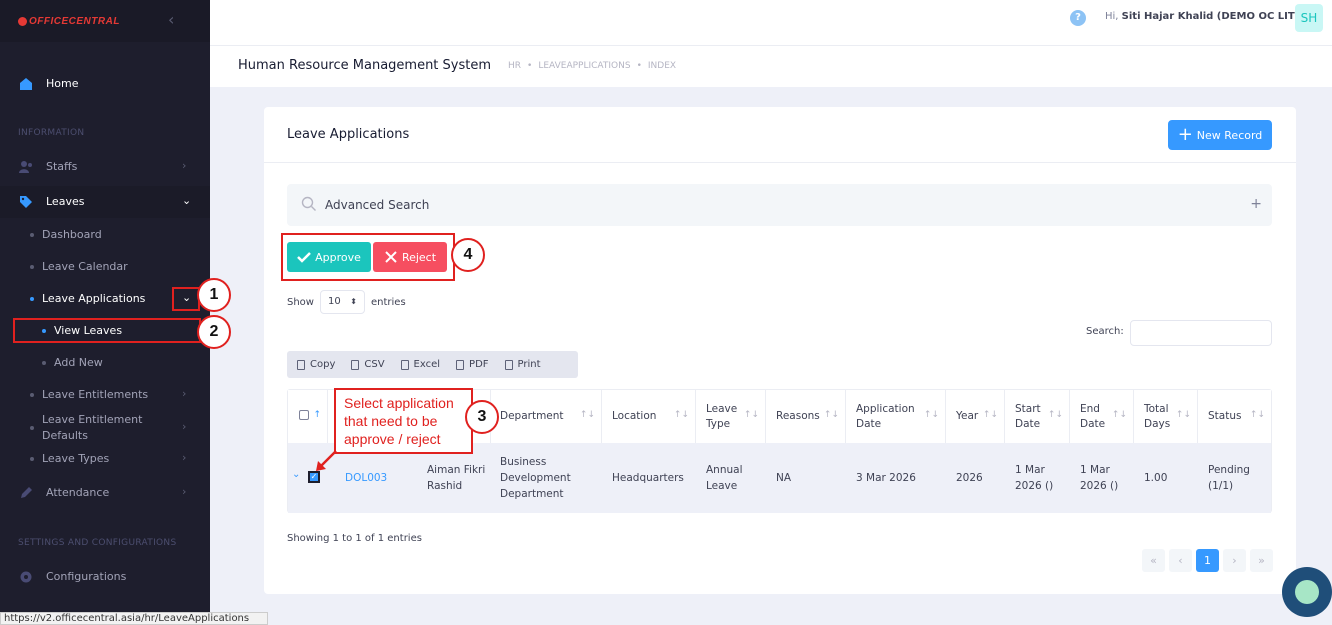  What do you see at coordinates (353, 301) in the screenshot?
I see `select-arrows-icon: ⬍` at bounding box center [353, 301].